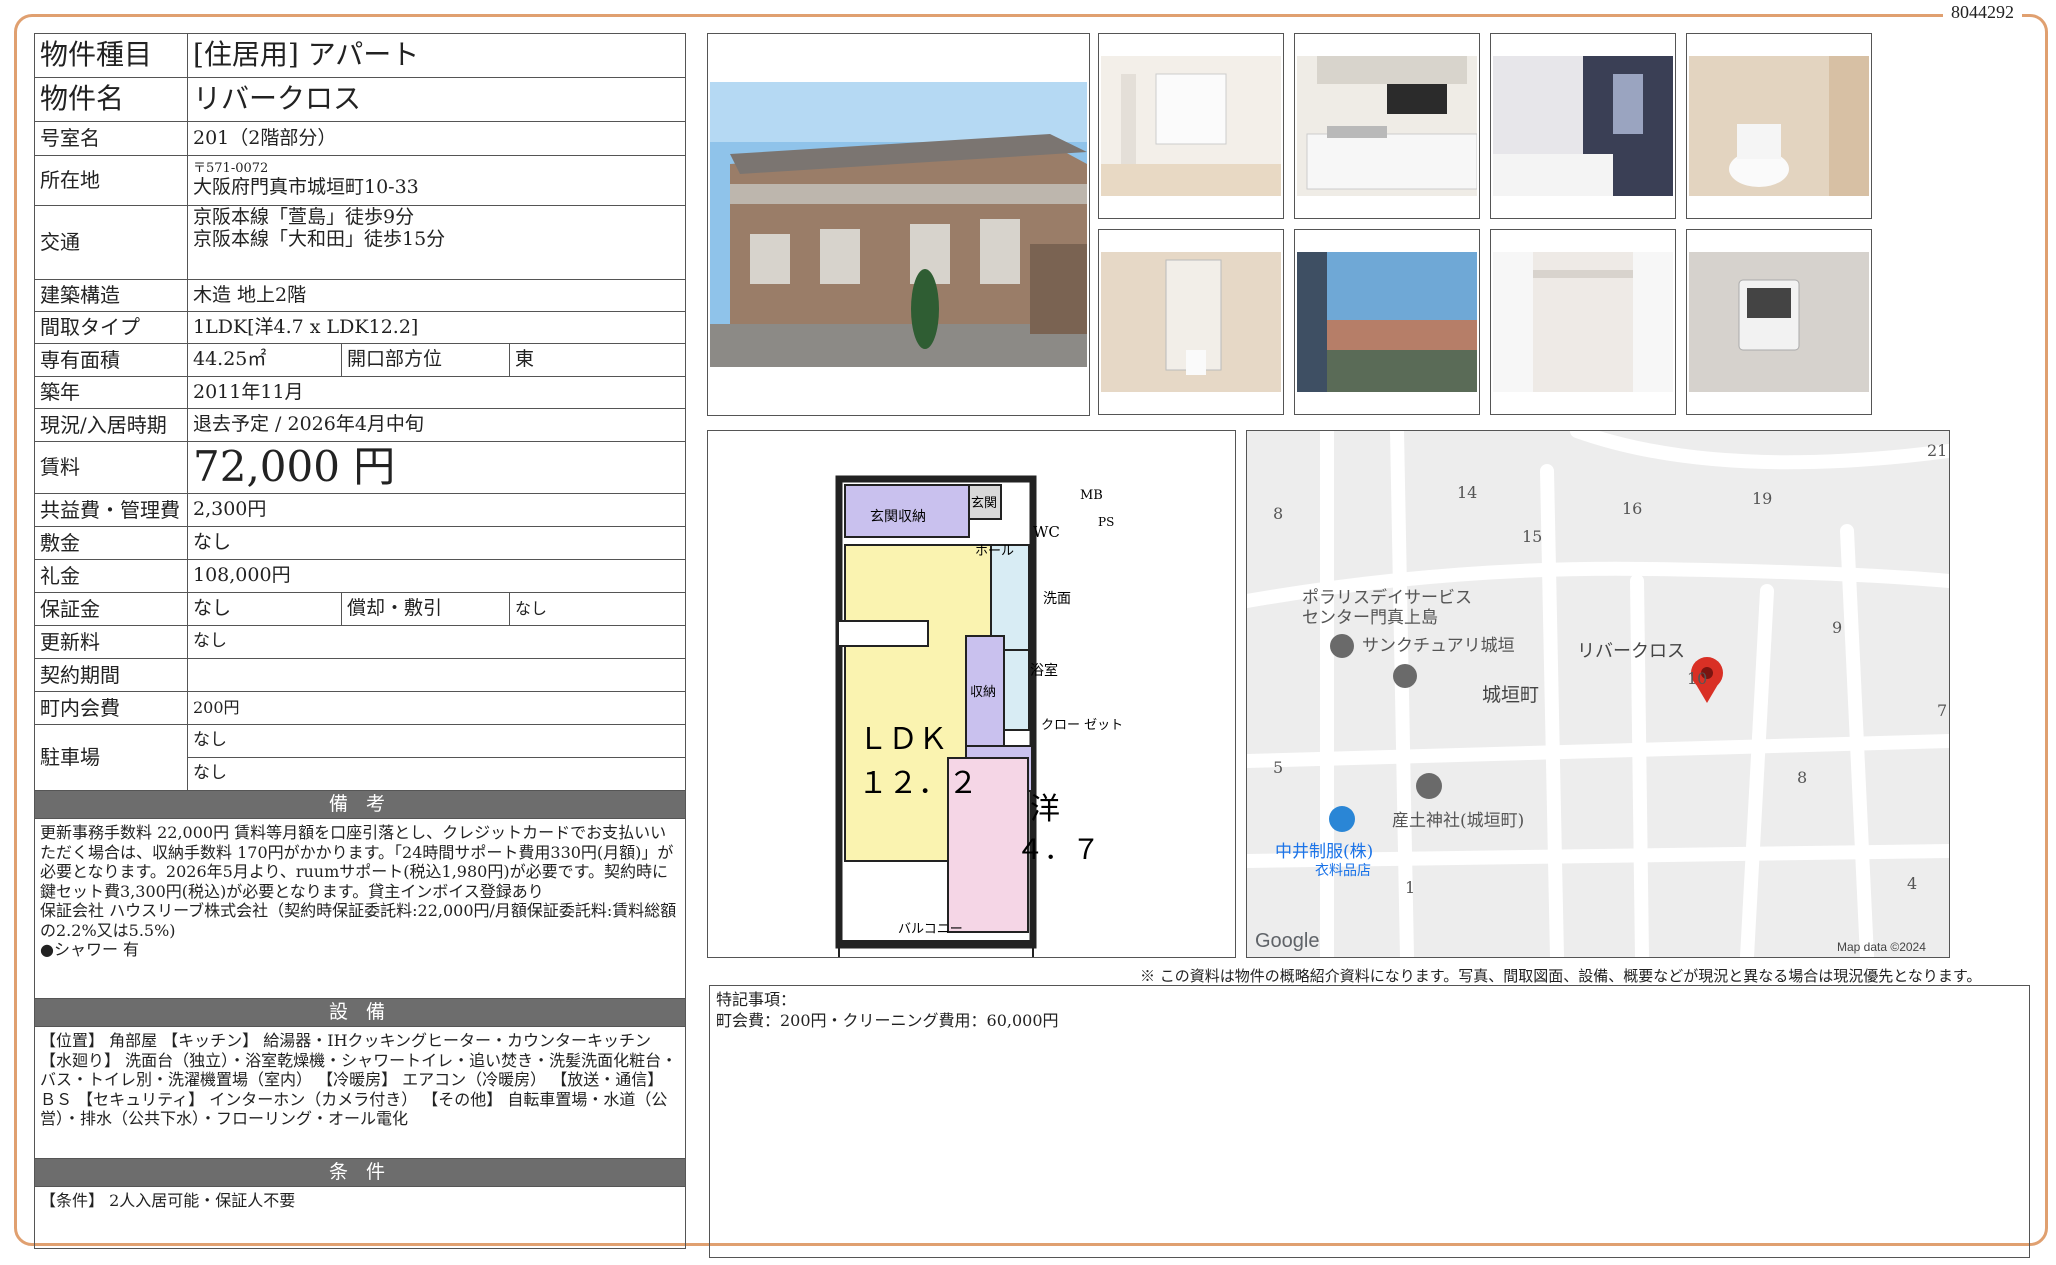 This screenshot has width=2056, height=1265. What do you see at coordinates (425, 360) in the screenshot?
I see `direction-label: 開口部方位` at bounding box center [425, 360].